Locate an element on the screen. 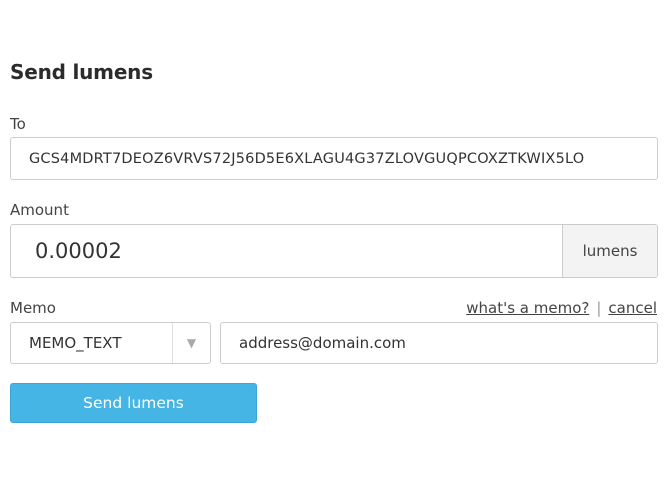 The image size is (669, 488). memo-type-select: MEMO_TEXT ▼ is located at coordinates (110, 343).